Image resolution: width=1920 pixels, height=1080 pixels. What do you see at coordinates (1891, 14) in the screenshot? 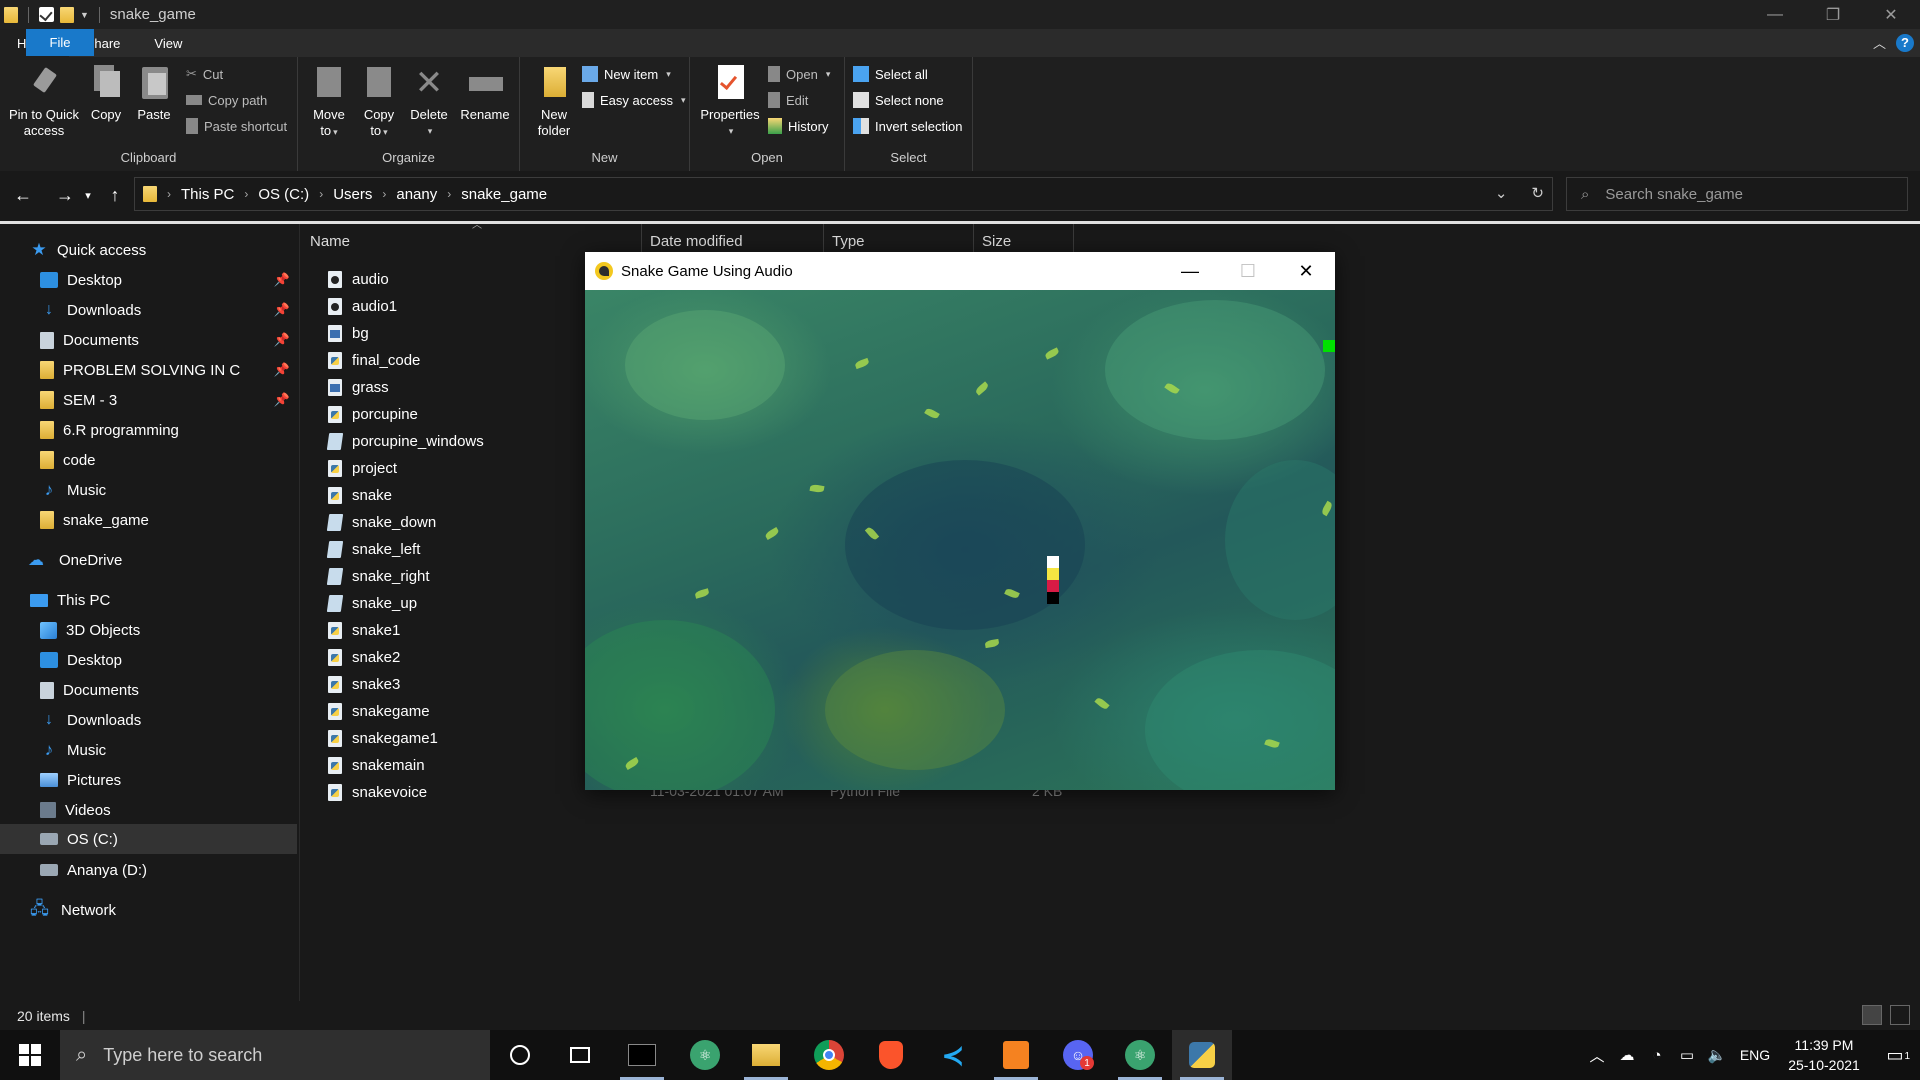
I see `close-button: ✕` at bounding box center [1891, 14].